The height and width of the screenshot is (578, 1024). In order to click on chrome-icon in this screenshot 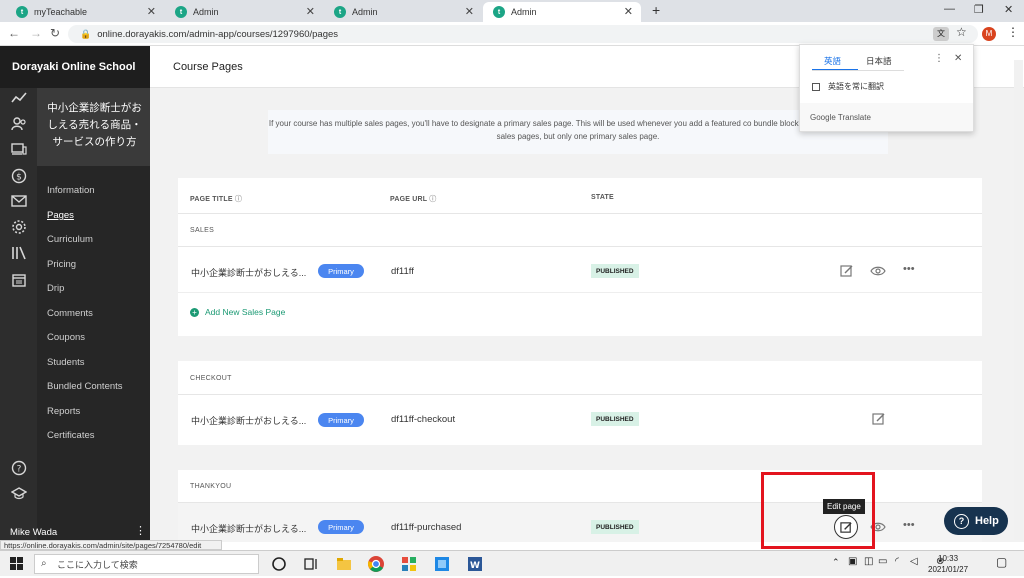, I will do `click(376, 564)`.